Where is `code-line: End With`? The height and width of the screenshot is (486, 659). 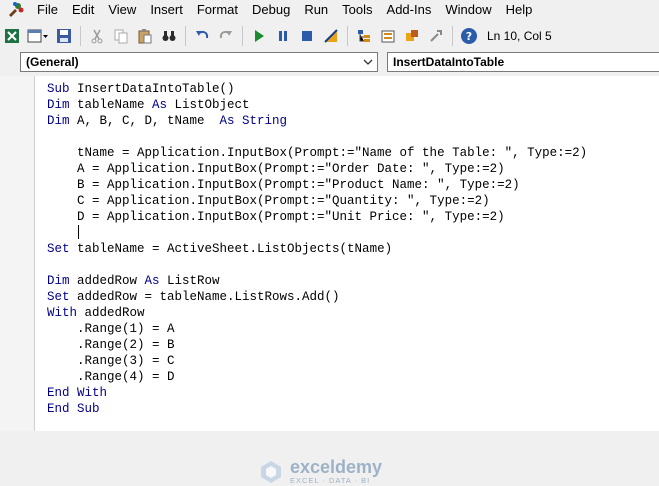
code-line: End With is located at coordinates (317, 393).